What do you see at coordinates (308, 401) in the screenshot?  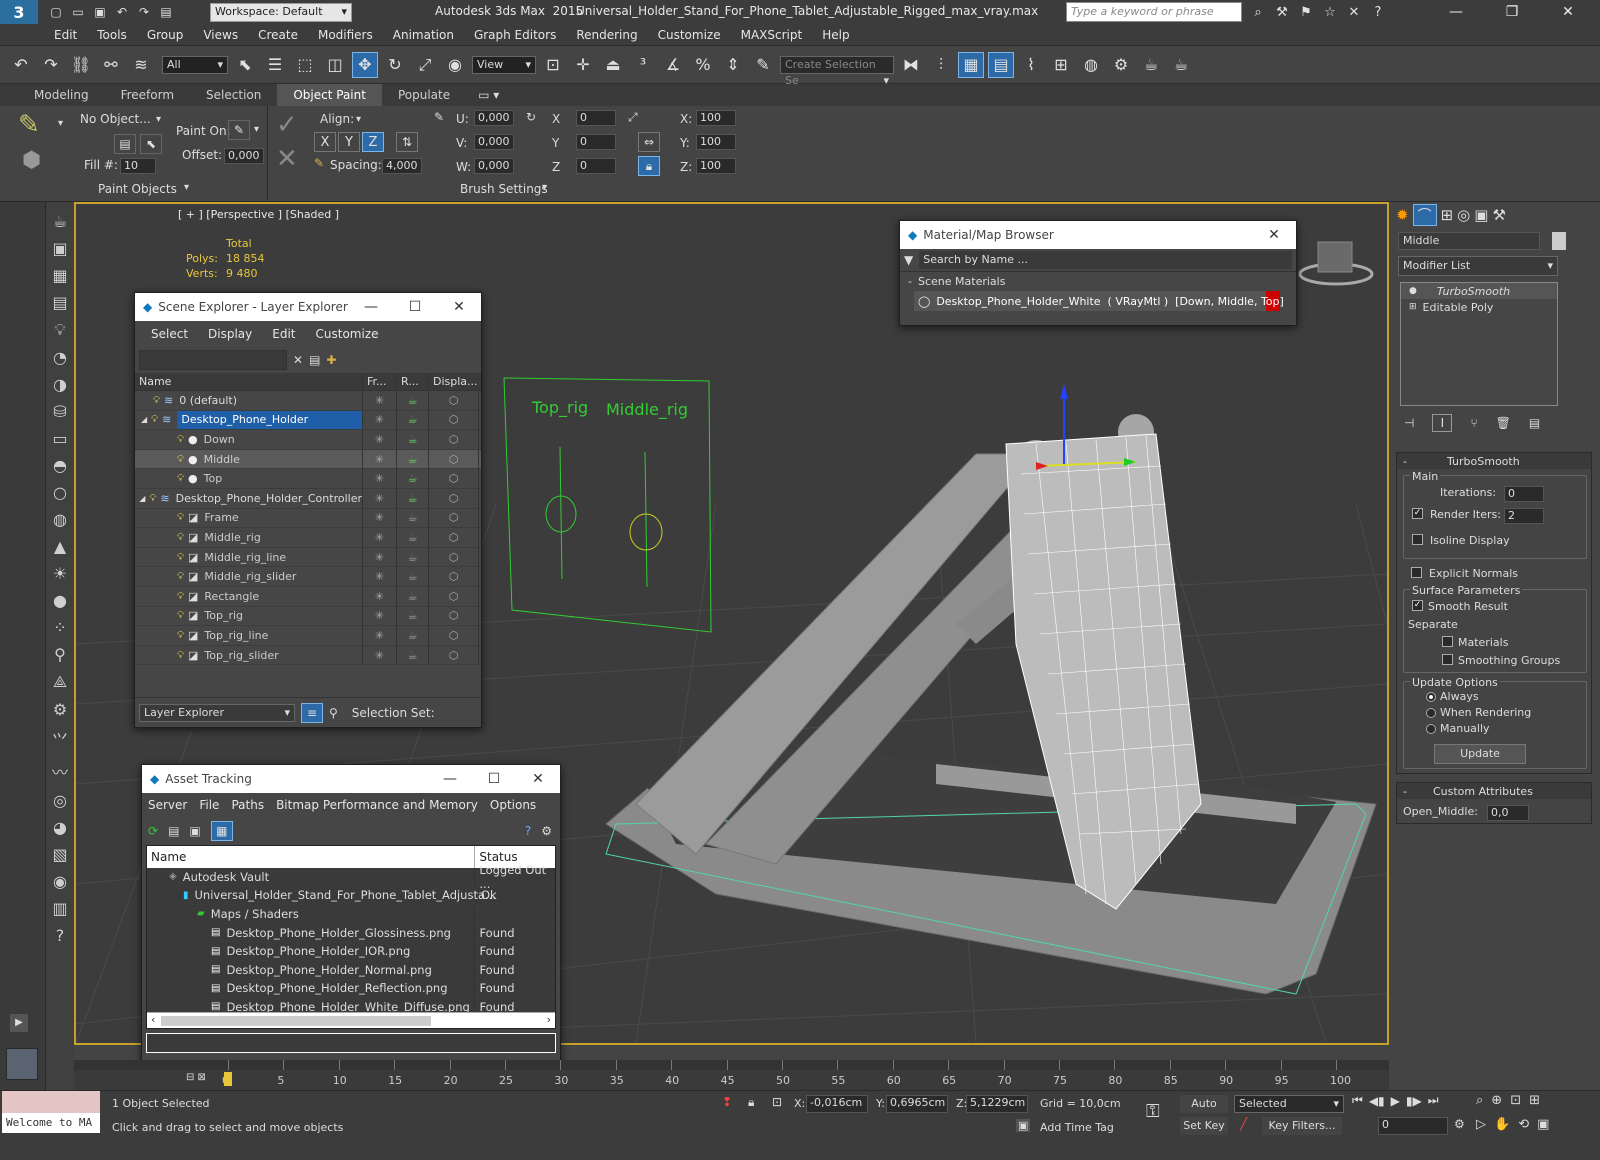 I see `layer-row: 💡︎ ≋ 0 (default) ✳ ☕ ⬡` at bounding box center [308, 401].